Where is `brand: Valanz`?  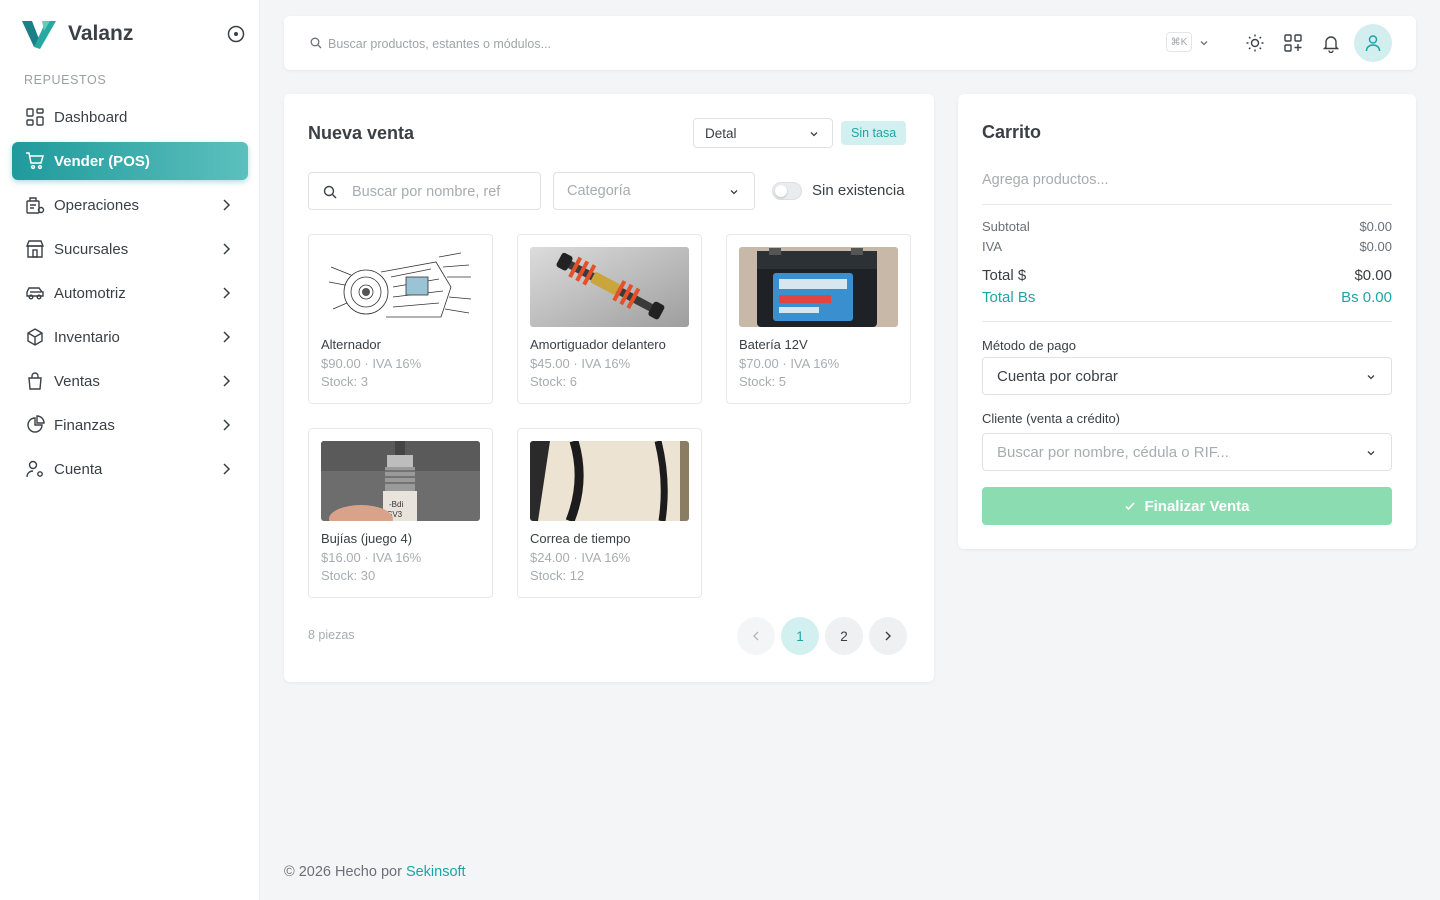
brand: Valanz is located at coordinates (76, 34).